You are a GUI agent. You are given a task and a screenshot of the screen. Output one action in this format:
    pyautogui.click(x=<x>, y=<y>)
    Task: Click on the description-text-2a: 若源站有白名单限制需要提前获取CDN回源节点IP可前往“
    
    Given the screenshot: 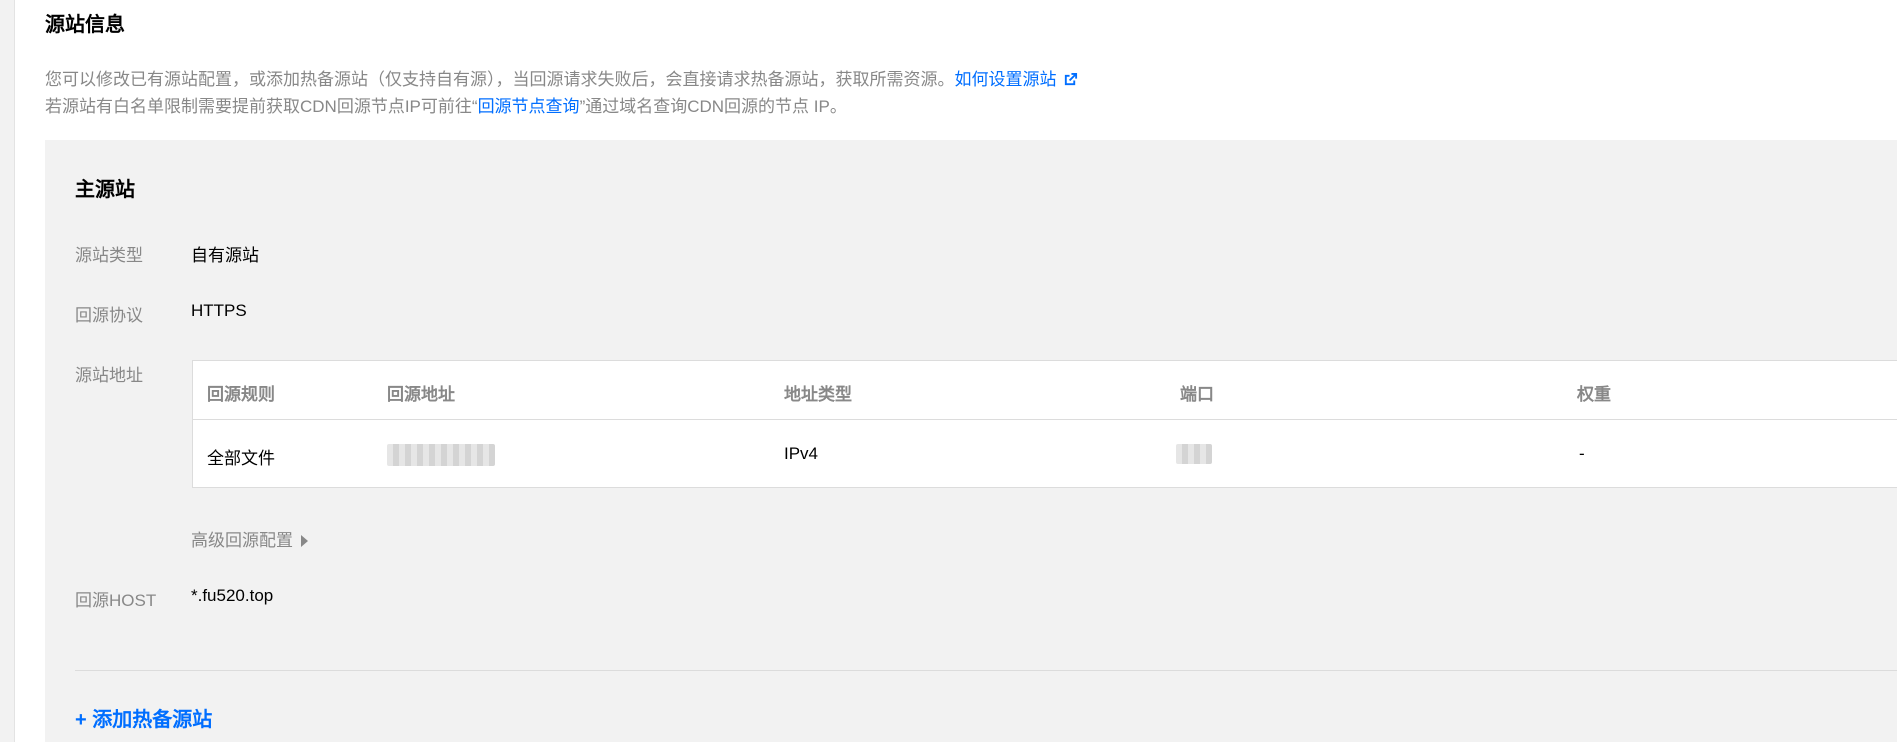 What is the action you would take?
    pyautogui.click(x=261, y=106)
    